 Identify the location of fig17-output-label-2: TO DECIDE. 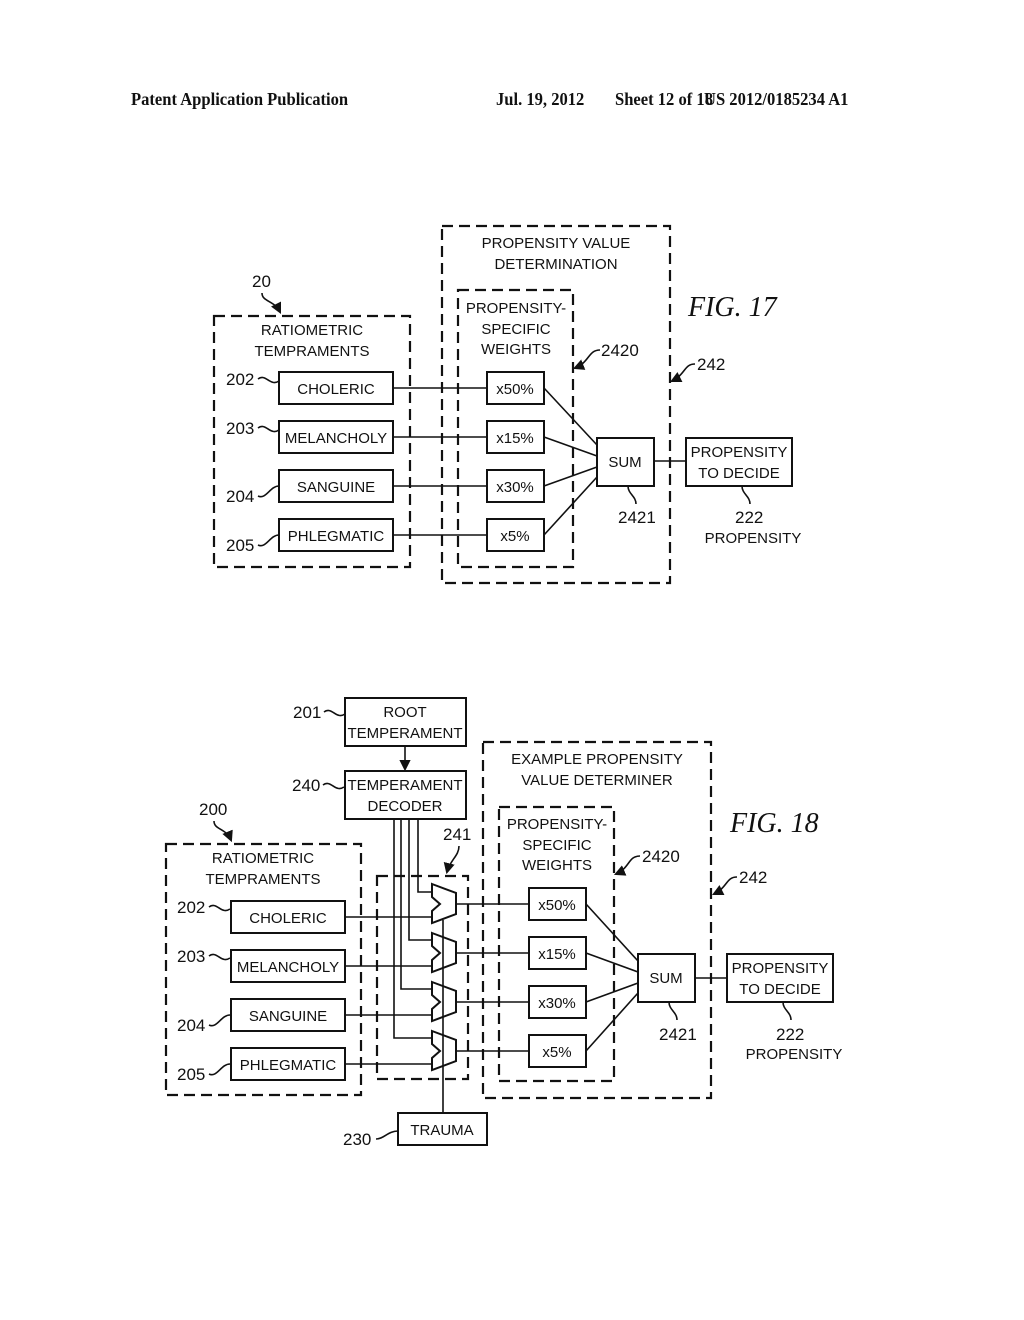
(738, 473).